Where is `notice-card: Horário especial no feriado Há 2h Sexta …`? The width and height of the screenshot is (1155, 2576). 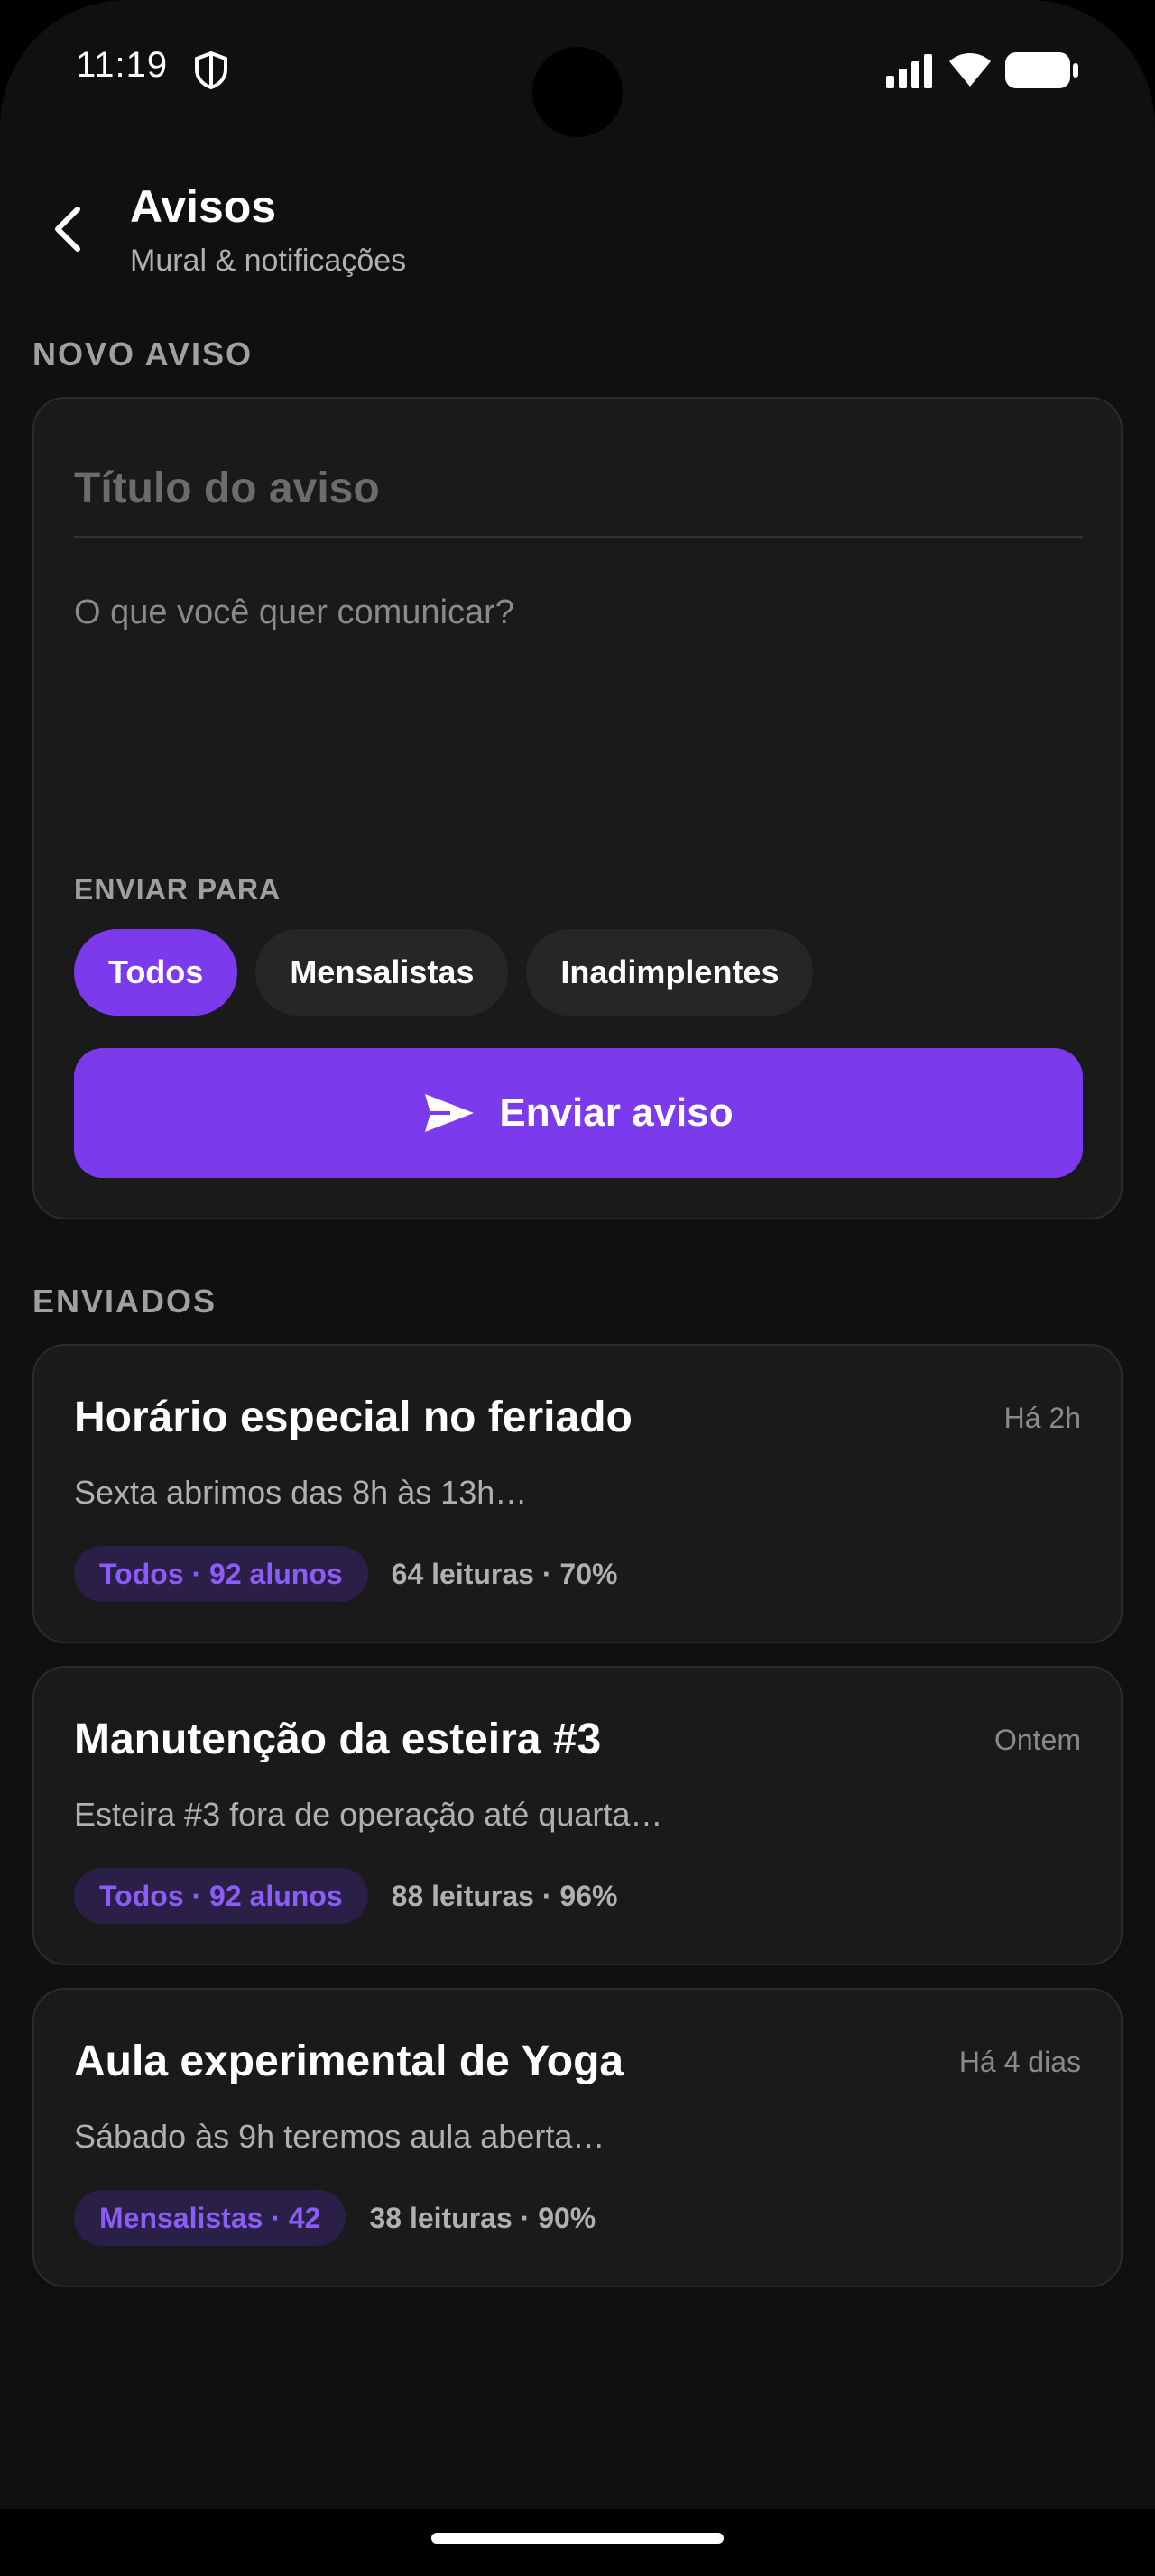 notice-card: Horário especial no feriado Há 2h Sexta … is located at coordinates (577, 1494).